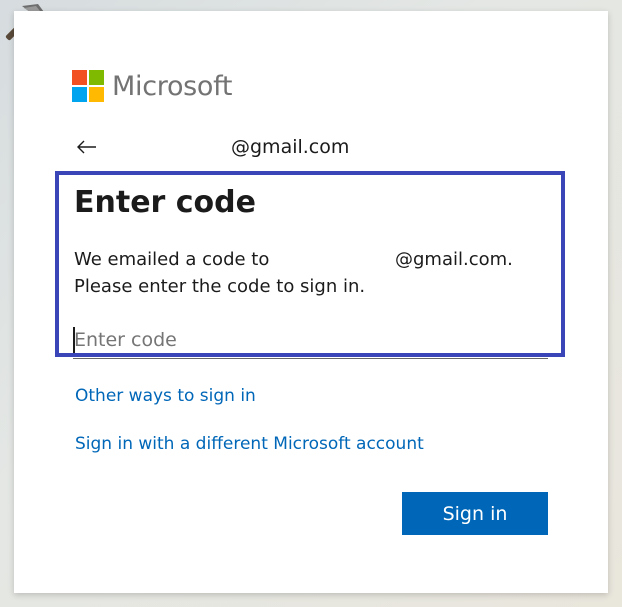 This screenshot has width=622, height=607. Describe the element at coordinates (475, 513) in the screenshot. I see `sign-in-button: Sign in` at that location.